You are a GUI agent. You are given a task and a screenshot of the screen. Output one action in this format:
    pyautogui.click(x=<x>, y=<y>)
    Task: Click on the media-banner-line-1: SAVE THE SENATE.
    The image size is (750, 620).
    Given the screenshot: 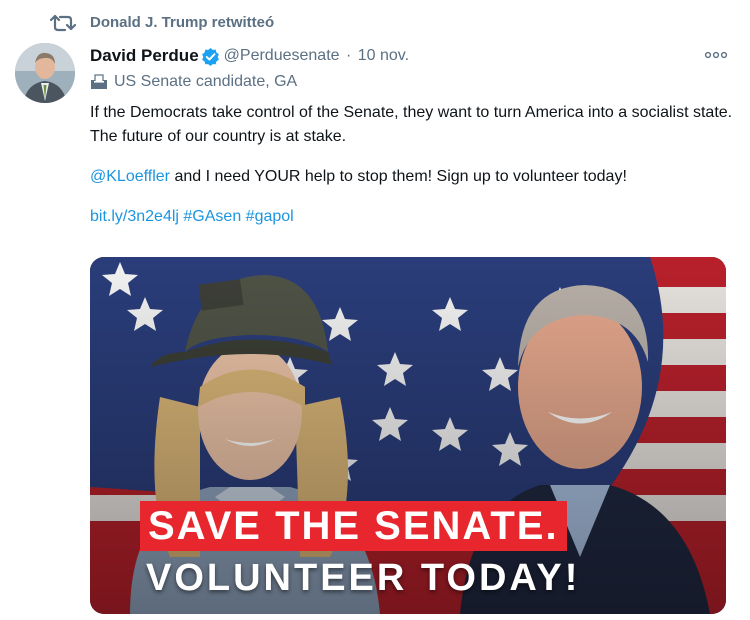 What is the action you would take?
    pyautogui.click(x=353, y=526)
    